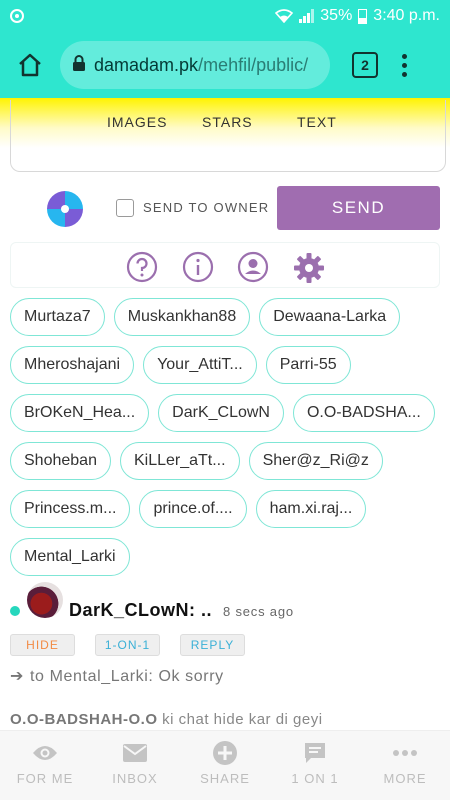  I want to click on address-bar: damadam.pk/mehfil/public/, so click(195, 65).